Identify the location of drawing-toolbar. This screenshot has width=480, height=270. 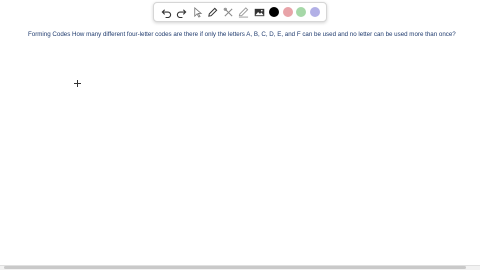
(240, 12).